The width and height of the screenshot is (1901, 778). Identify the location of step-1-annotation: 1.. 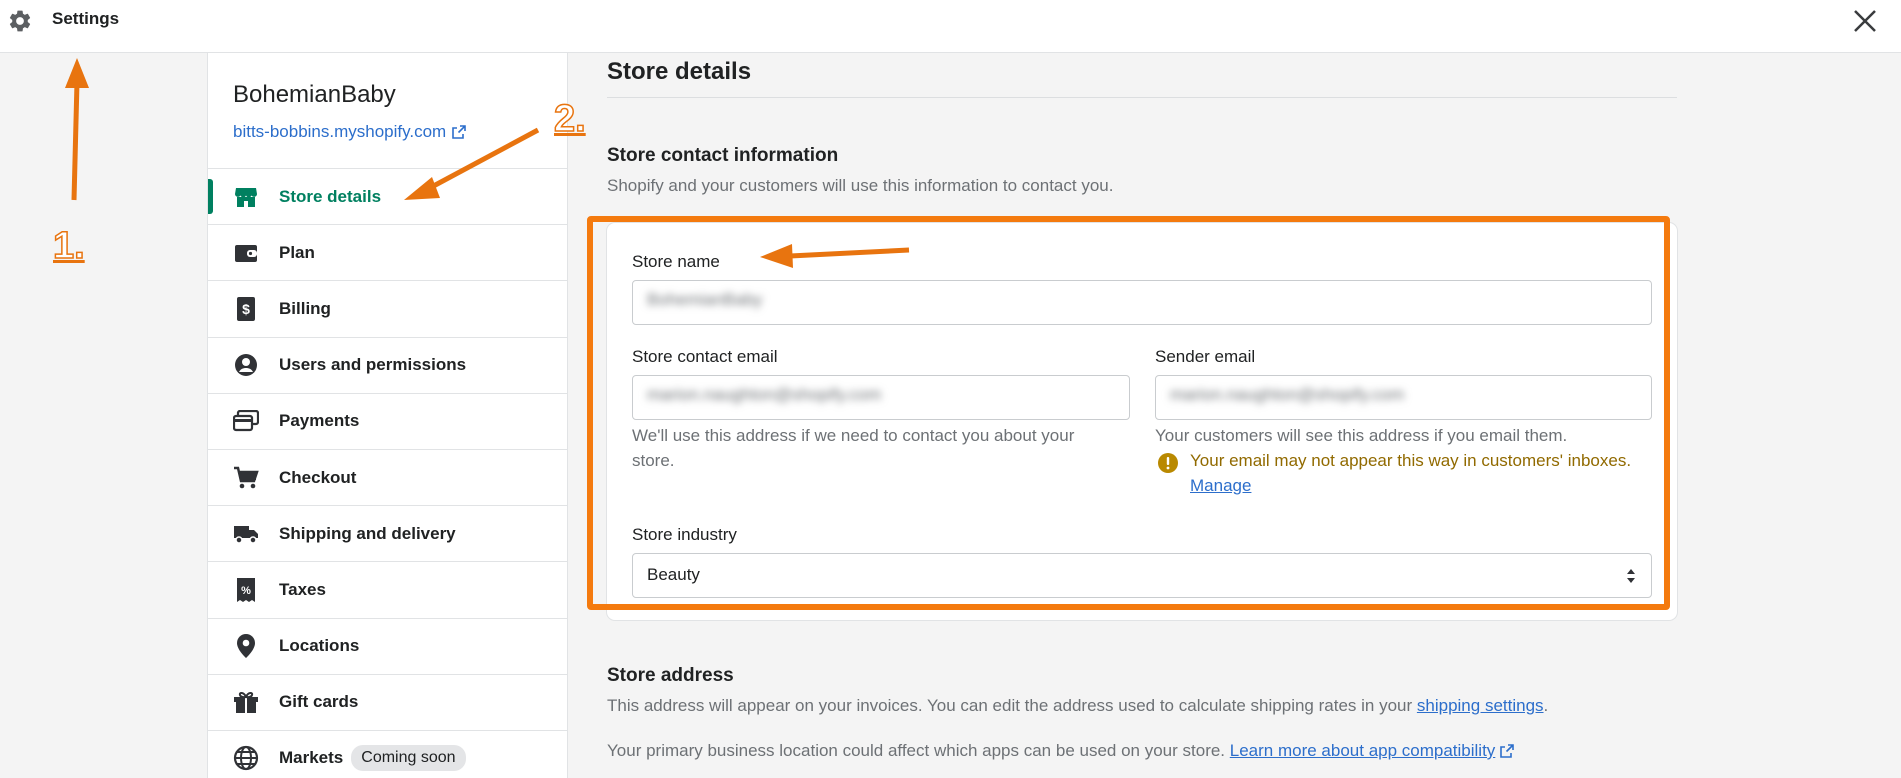
(68, 246).